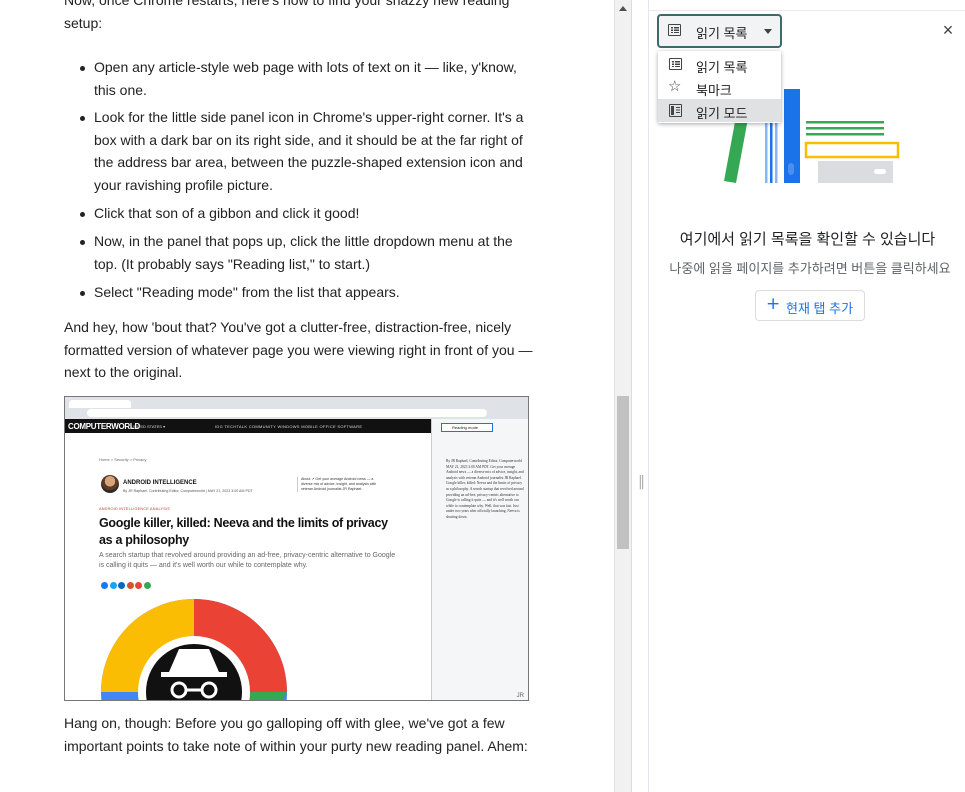  Describe the element at coordinates (110, 484) in the screenshot. I see `author-avatar` at that location.